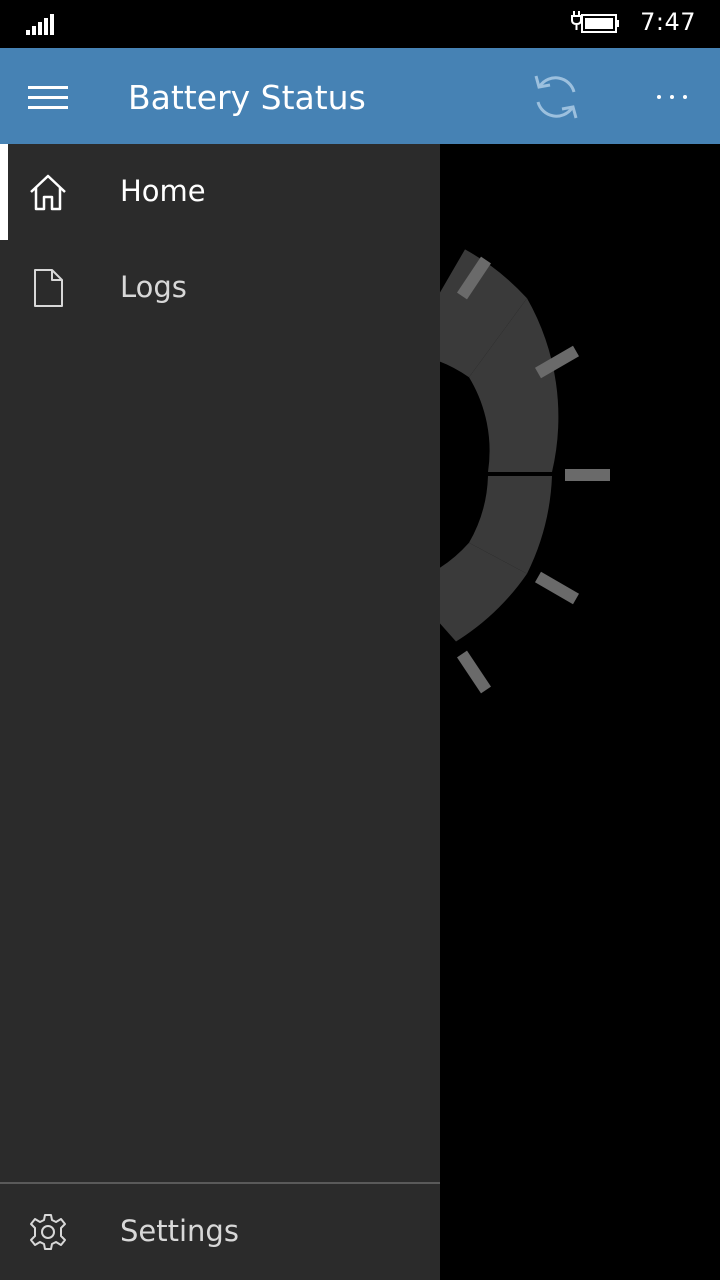 The height and width of the screenshot is (1280, 720). Describe the element at coordinates (48, 1232) in the screenshot. I see `gear-icon` at that location.